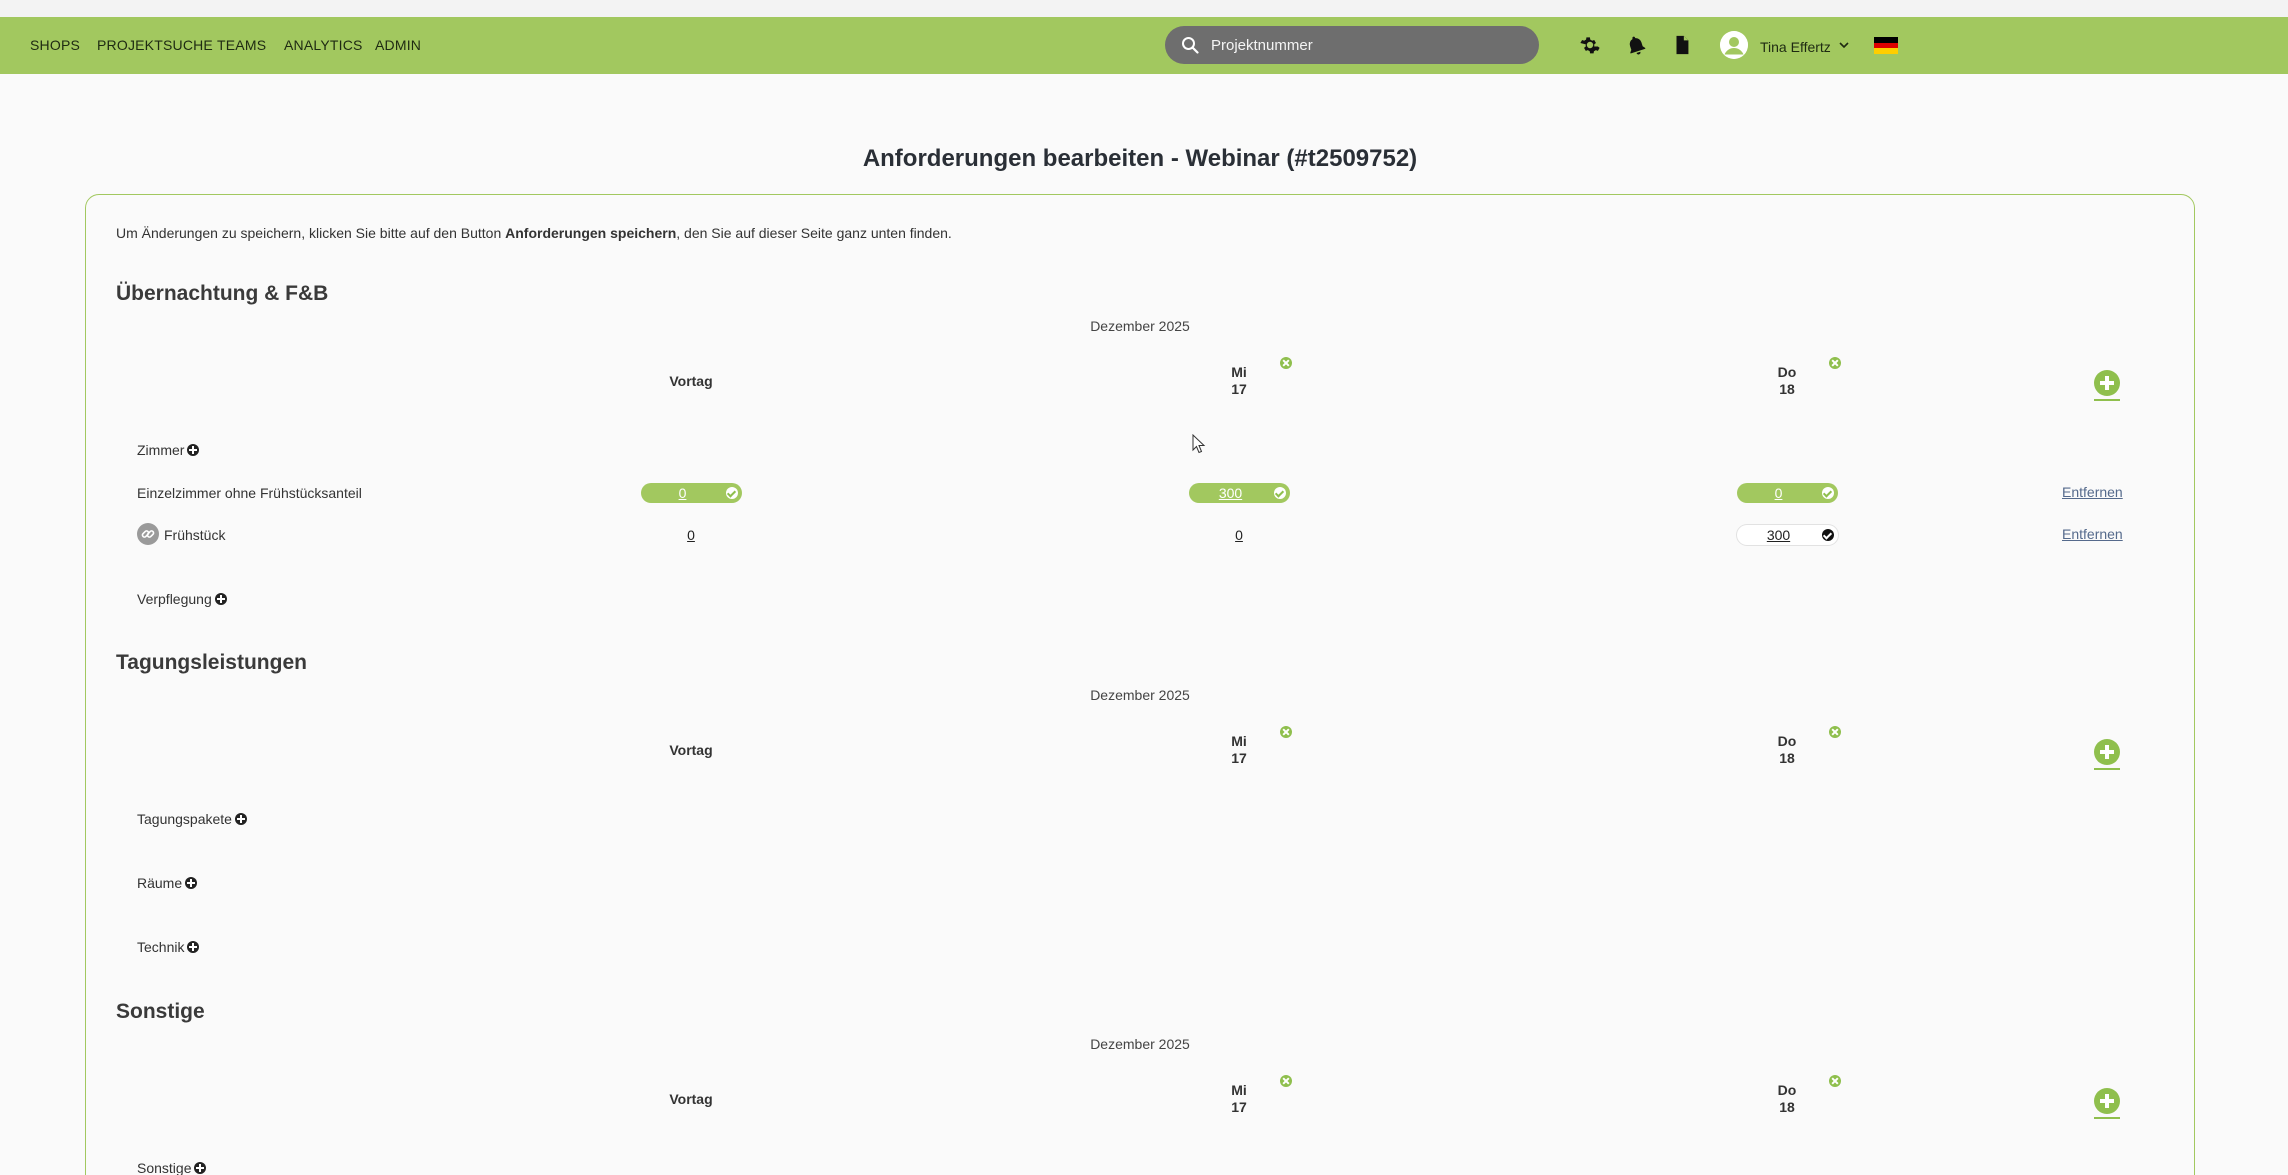 This screenshot has width=2288, height=1175. What do you see at coordinates (222, 293) in the screenshot?
I see `section-title-uebernachtung: Übernachtung & F&B` at bounding box center [222, 293].